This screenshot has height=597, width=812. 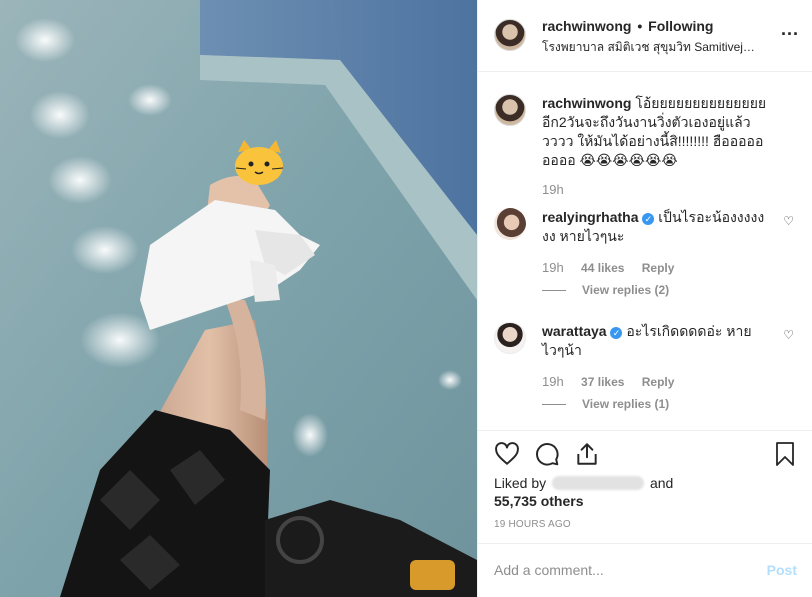 I want to click on caption-avatar, so click(x=510, y=110).